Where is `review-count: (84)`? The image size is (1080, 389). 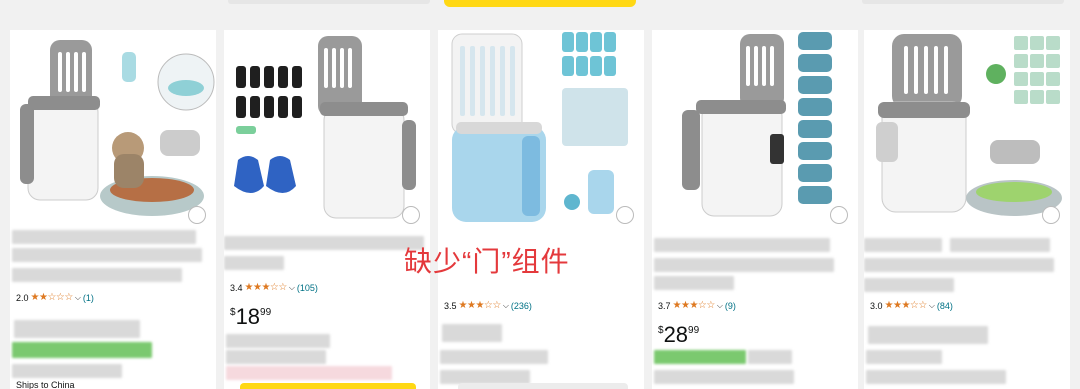 review-count: (84) is located at coordinates (945, 306).